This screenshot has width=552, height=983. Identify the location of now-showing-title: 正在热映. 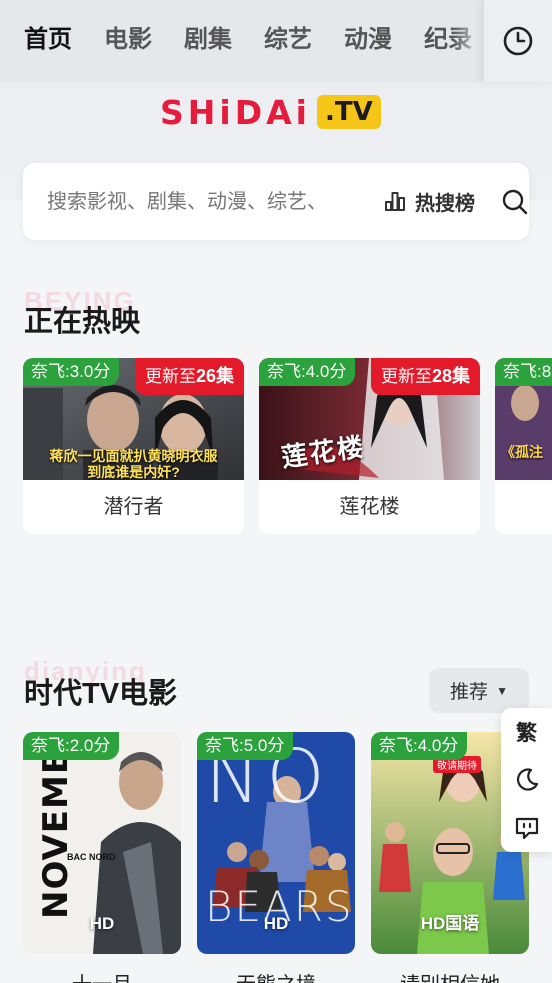
(82, 322).